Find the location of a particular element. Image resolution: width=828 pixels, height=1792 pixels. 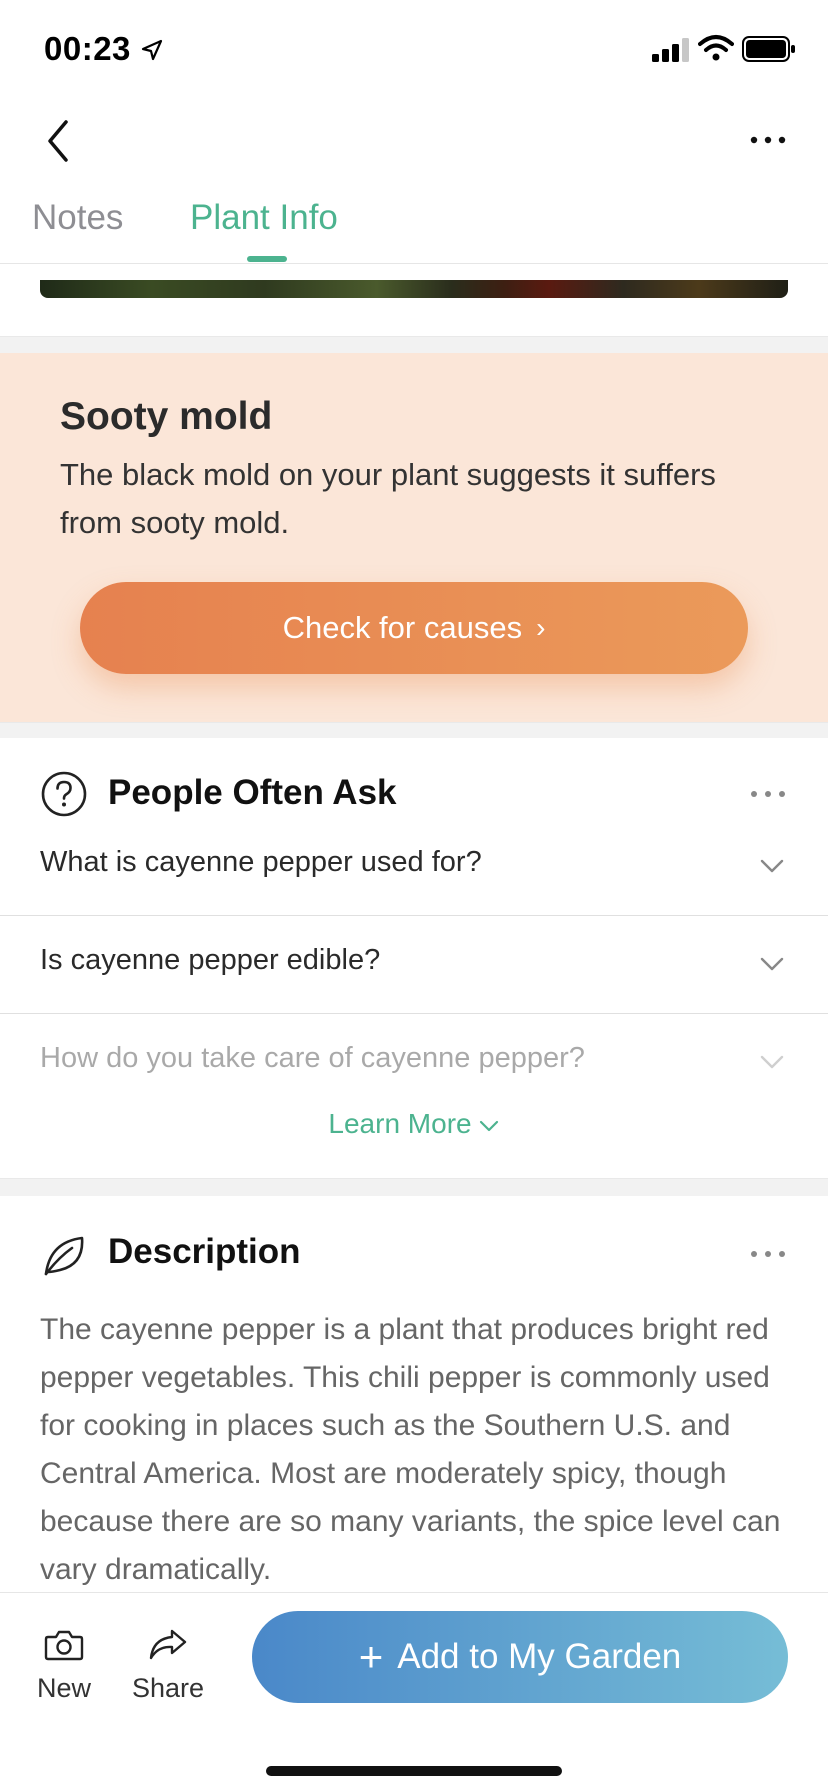

question-circle-icon is located at coordinates (64, 794).